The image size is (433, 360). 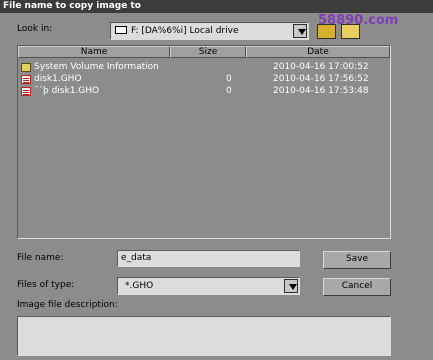 I want to click on file-date: 2010-04-16 17:53:48, so click(x=321, y=91).